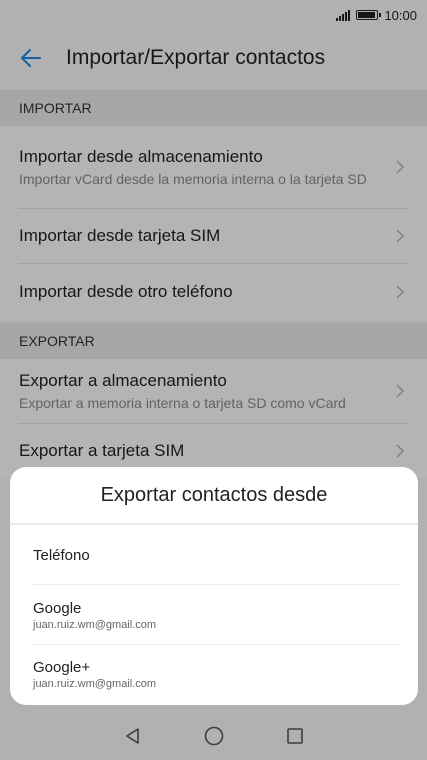 This screenshot has height=760, width=427. I want to click on option-name: Google, so click(57, 608).